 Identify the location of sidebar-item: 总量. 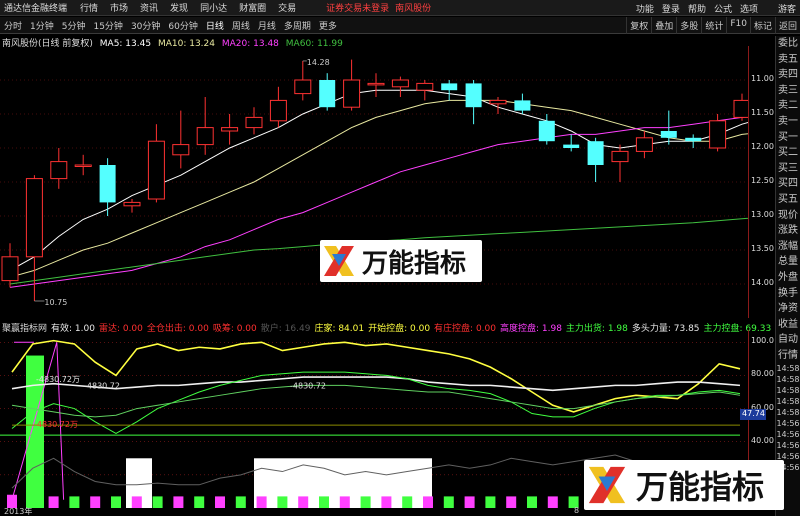
(788, 262).